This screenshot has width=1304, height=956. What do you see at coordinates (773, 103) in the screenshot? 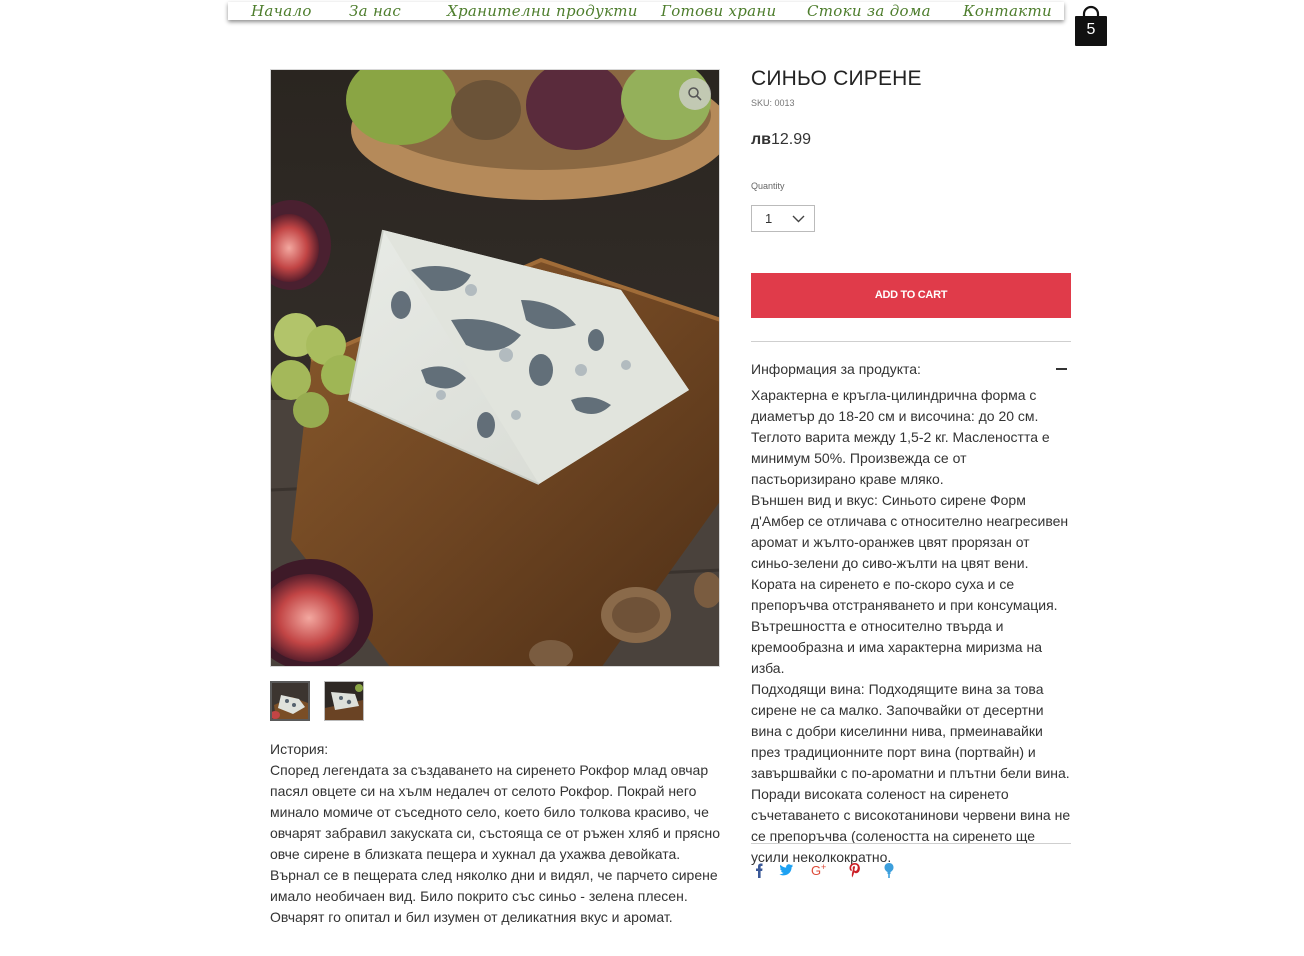
I see `product-sku: SKU: 0013` at bounding box center [773, 103].